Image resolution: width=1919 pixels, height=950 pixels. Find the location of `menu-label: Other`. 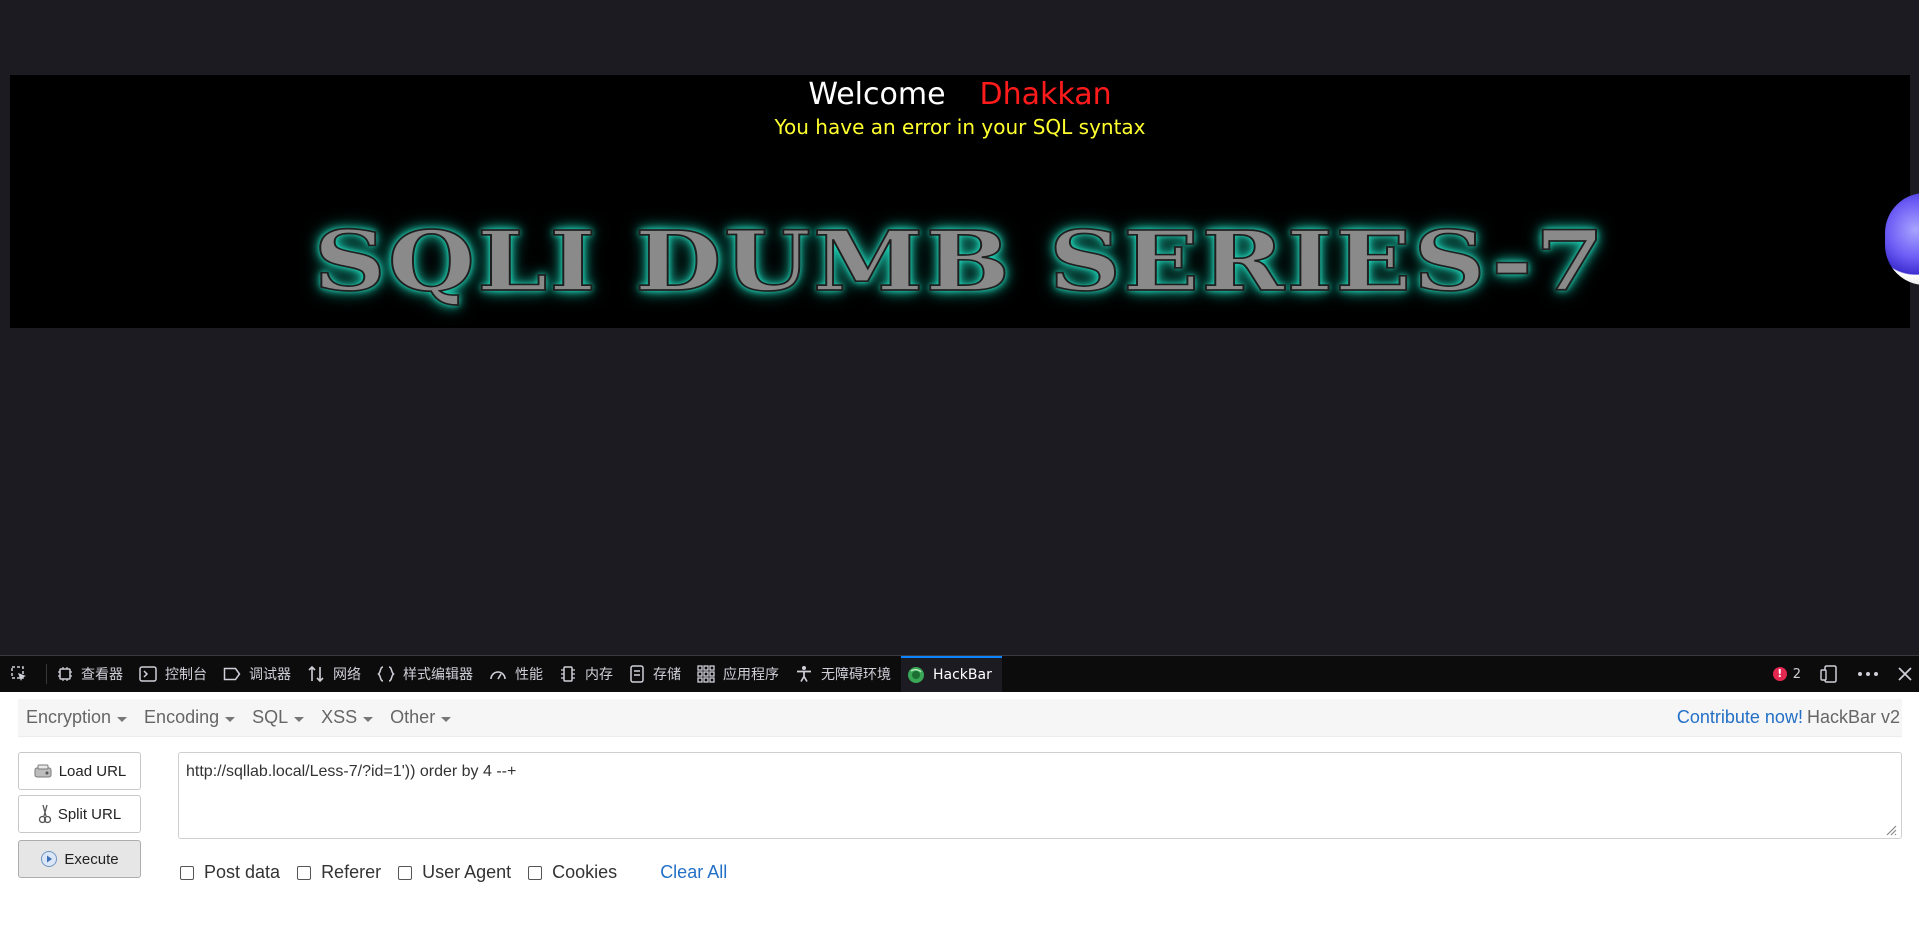

menu-label: Other is located at coordinates (413, 717).